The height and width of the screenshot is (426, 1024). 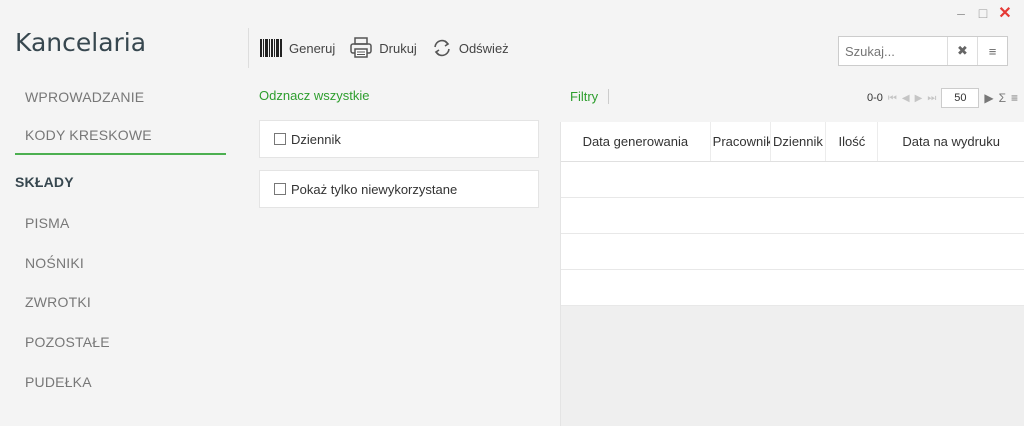 I want to click on page-size-select: 50, so click(x=960, y=98).